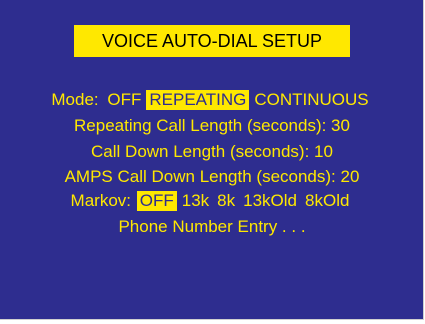  Describe the element at coordinates (212, 126) in the screenshot. I see `repeating-call-length-item: Repeating Call Length (seconds): 30` at that location.